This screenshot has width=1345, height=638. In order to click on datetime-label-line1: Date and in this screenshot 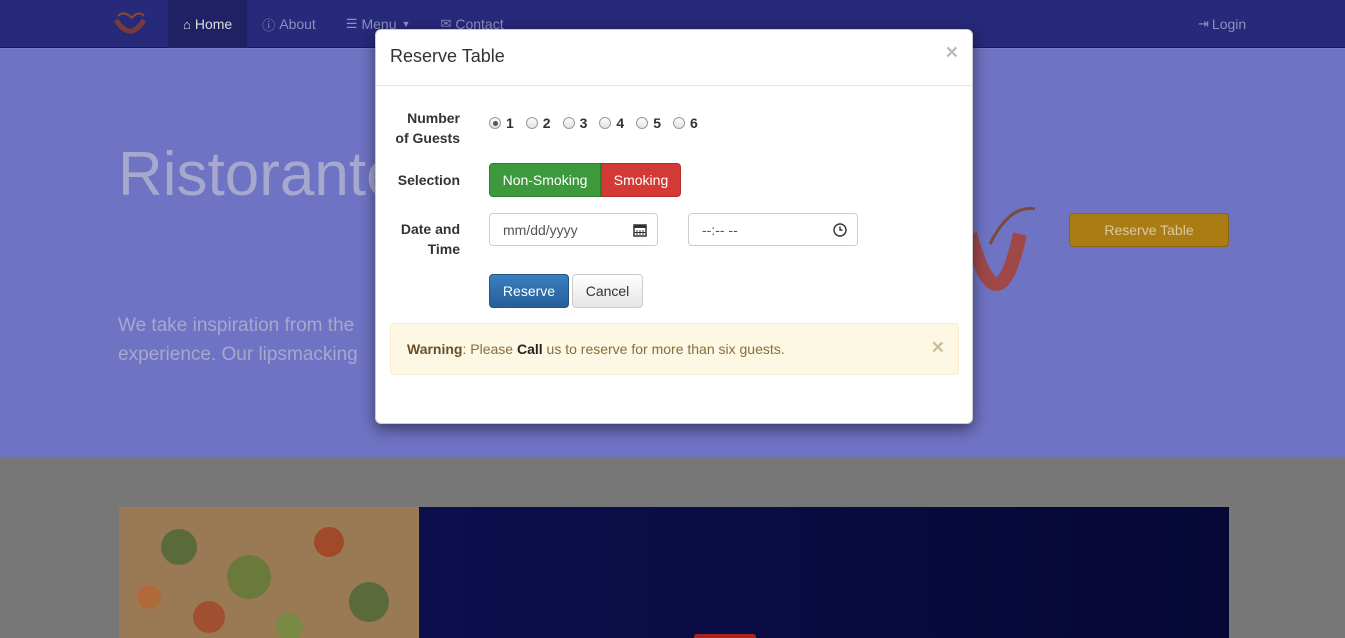, I will do `click(430, 229)`.